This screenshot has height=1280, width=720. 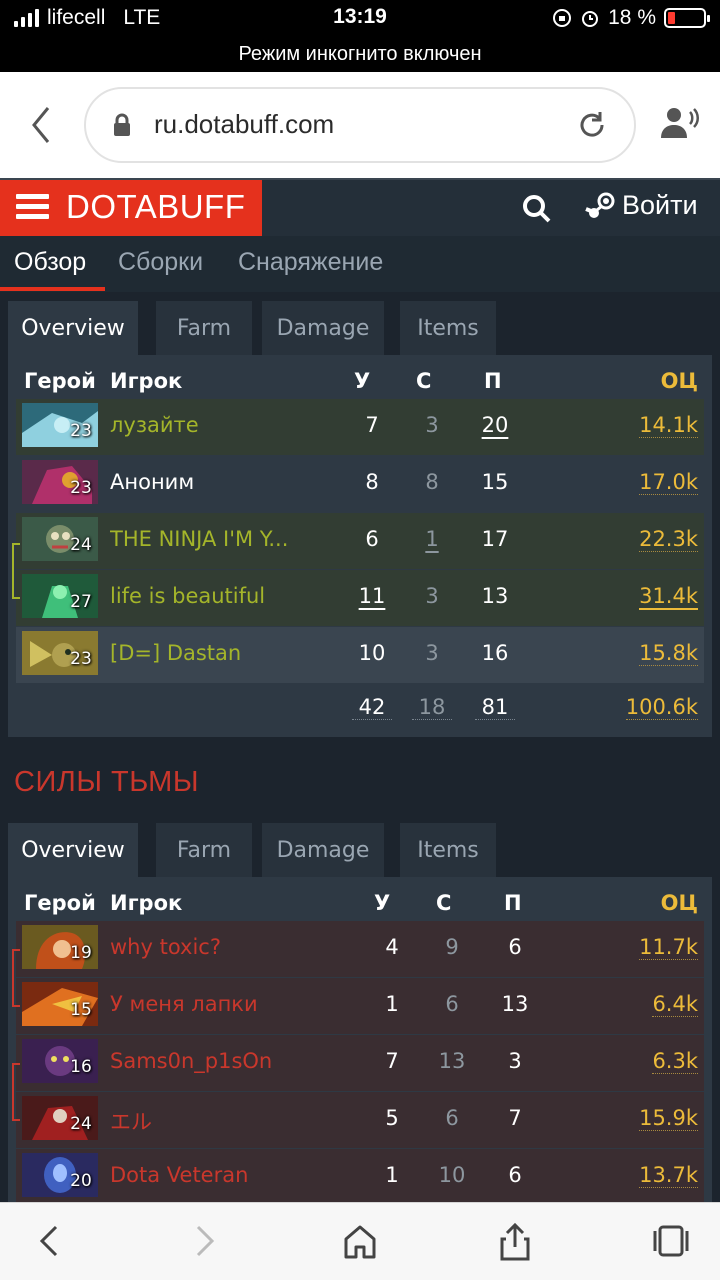 What do you see at coordinates (215, 947) in the screenshot?
I see `player-name: why toxic?` at bounding box center [215, 947].